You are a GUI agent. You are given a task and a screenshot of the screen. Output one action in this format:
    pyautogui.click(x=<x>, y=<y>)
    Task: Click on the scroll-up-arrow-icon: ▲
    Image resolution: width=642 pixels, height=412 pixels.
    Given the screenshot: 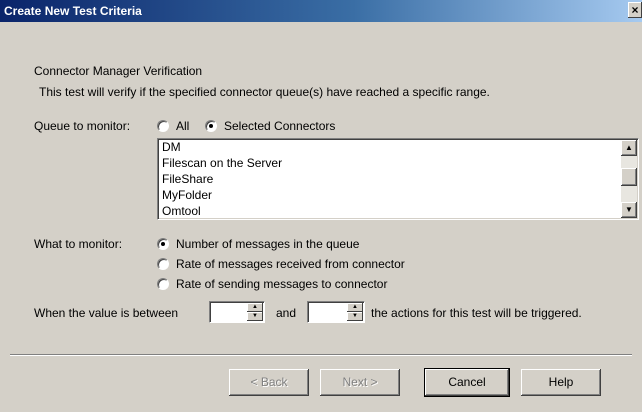 What is the action you would take?
    pyautogui.click(x=629, y=147)
    